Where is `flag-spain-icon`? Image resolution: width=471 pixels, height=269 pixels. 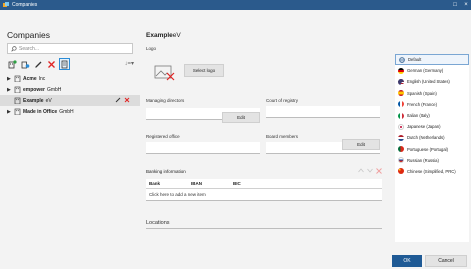 flag-spain-icon is located at coordinates (401, 93).